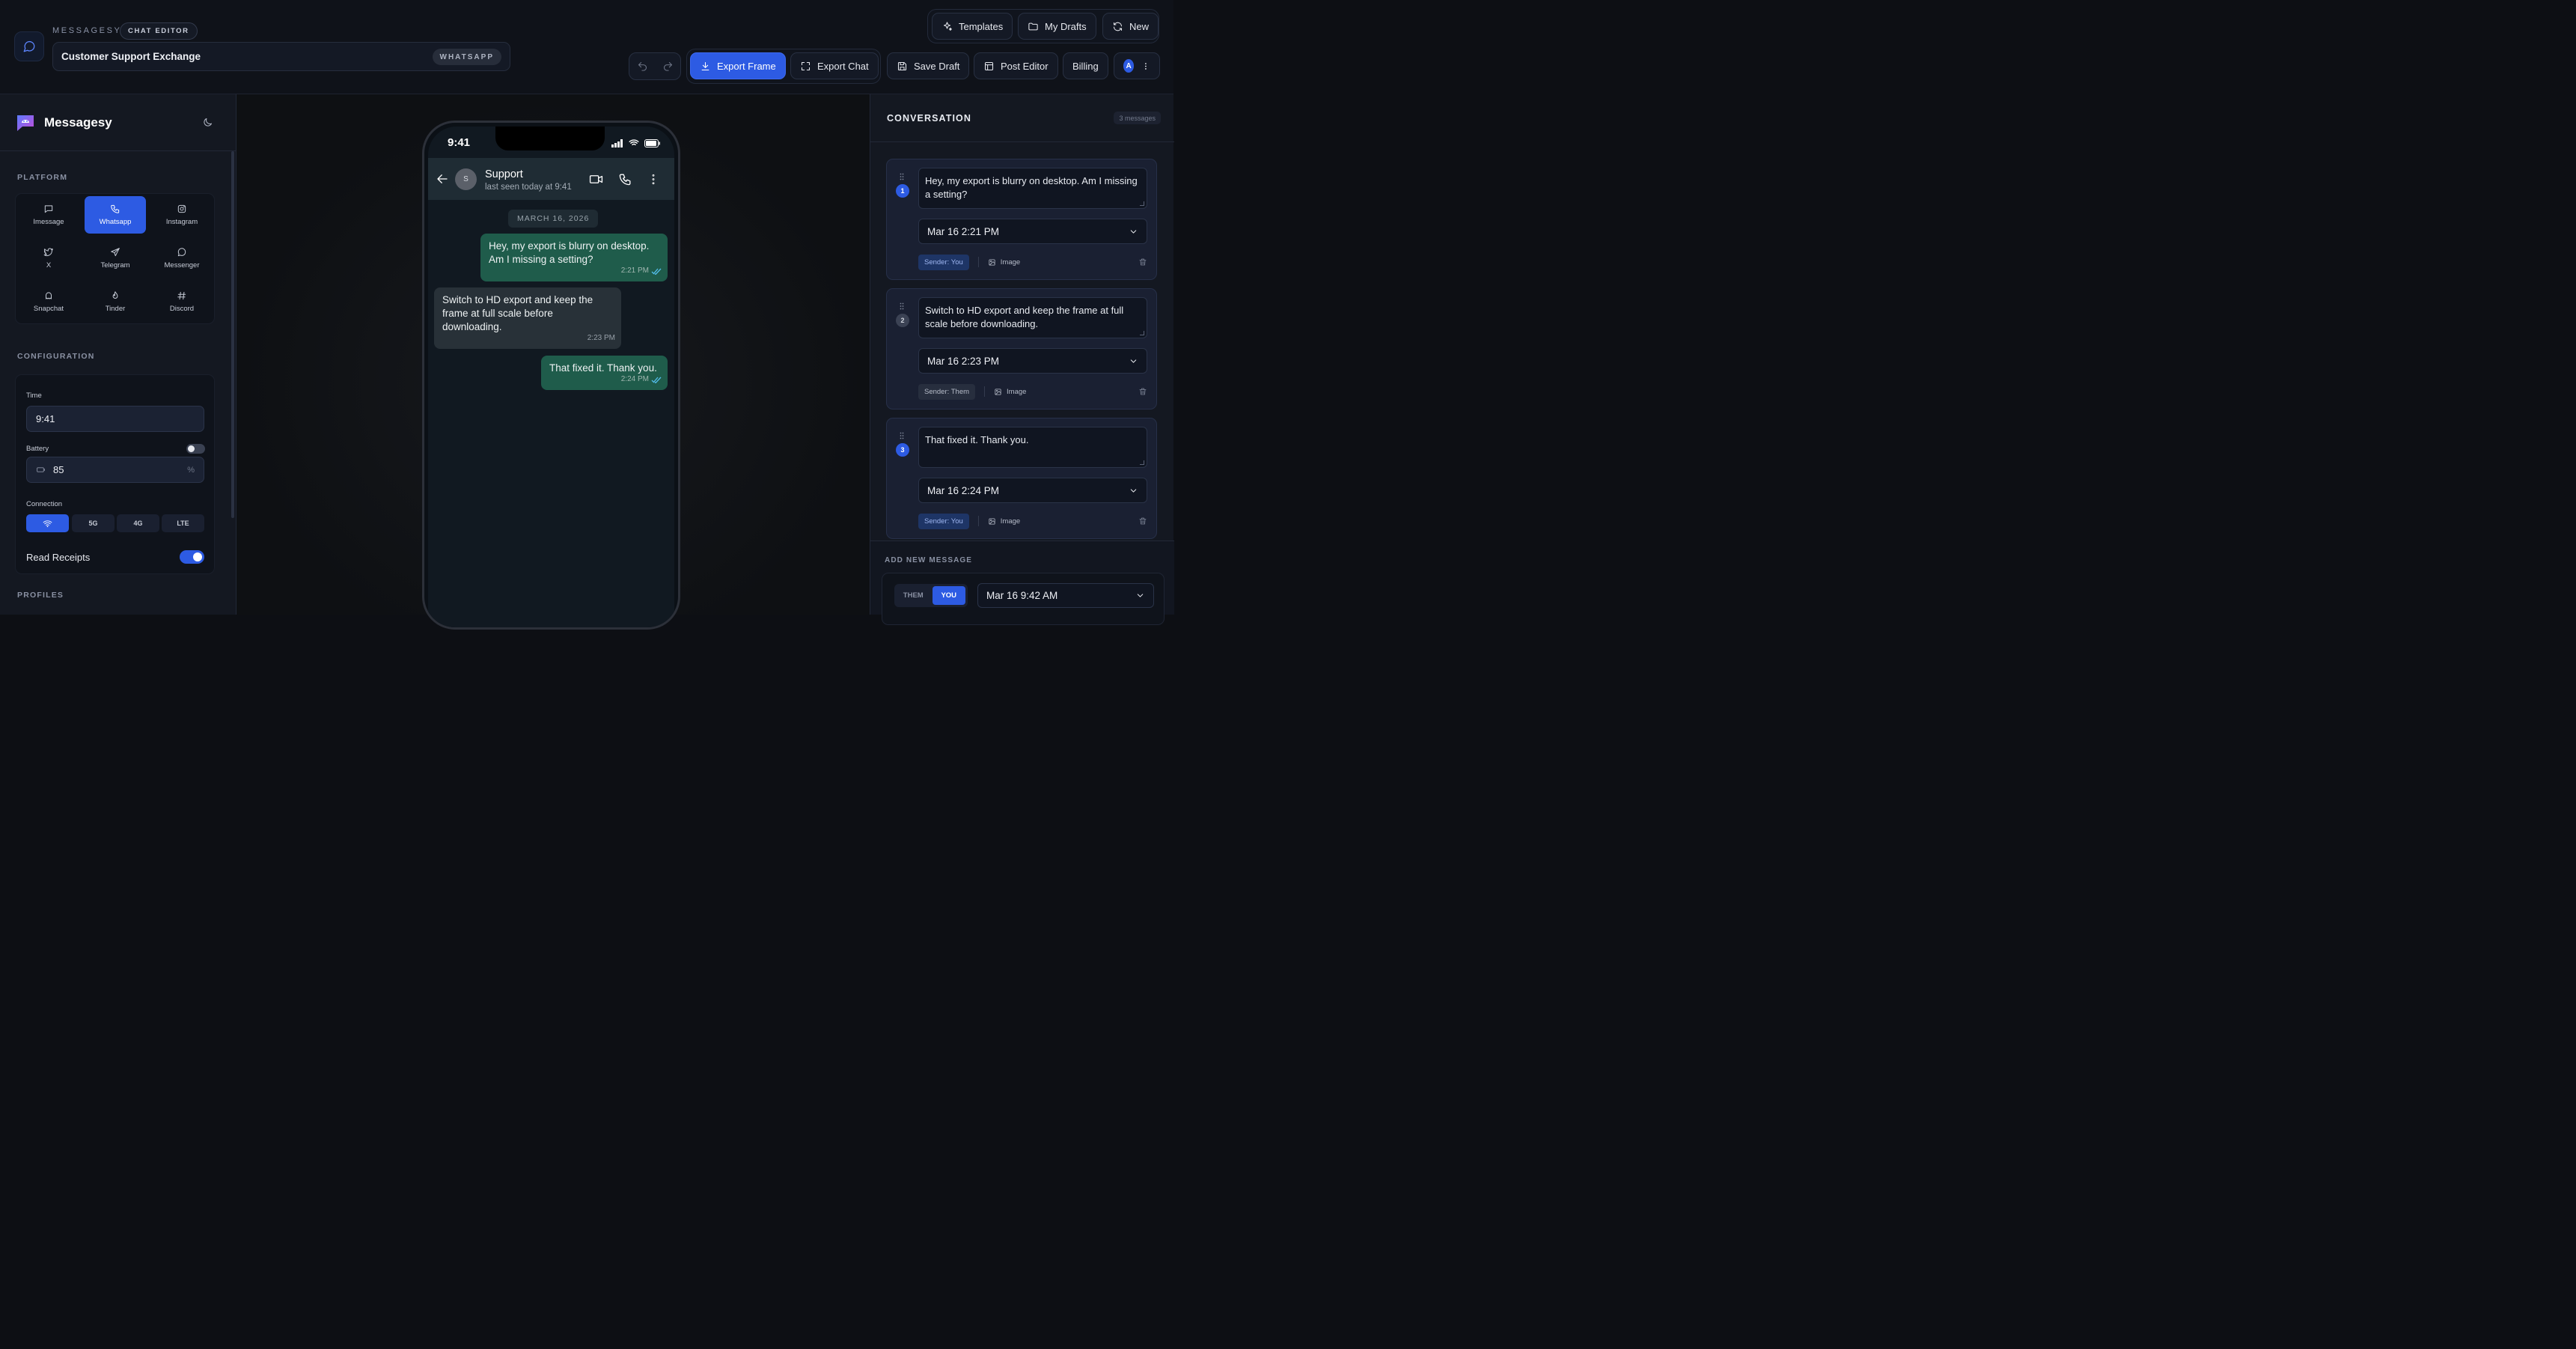 The height and width of the screenshot is (1349, 2576). What do you see at coordinates (25, 123) in the screenshot?
I see `messagesy-logo-icon` at bounding box center [25, 123].